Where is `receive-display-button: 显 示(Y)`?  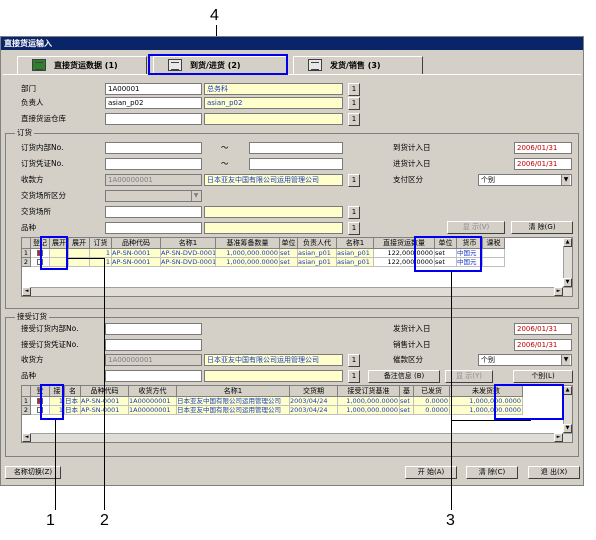 receive-display-button: 显 示(Y) is located at coordinates (469, 376).